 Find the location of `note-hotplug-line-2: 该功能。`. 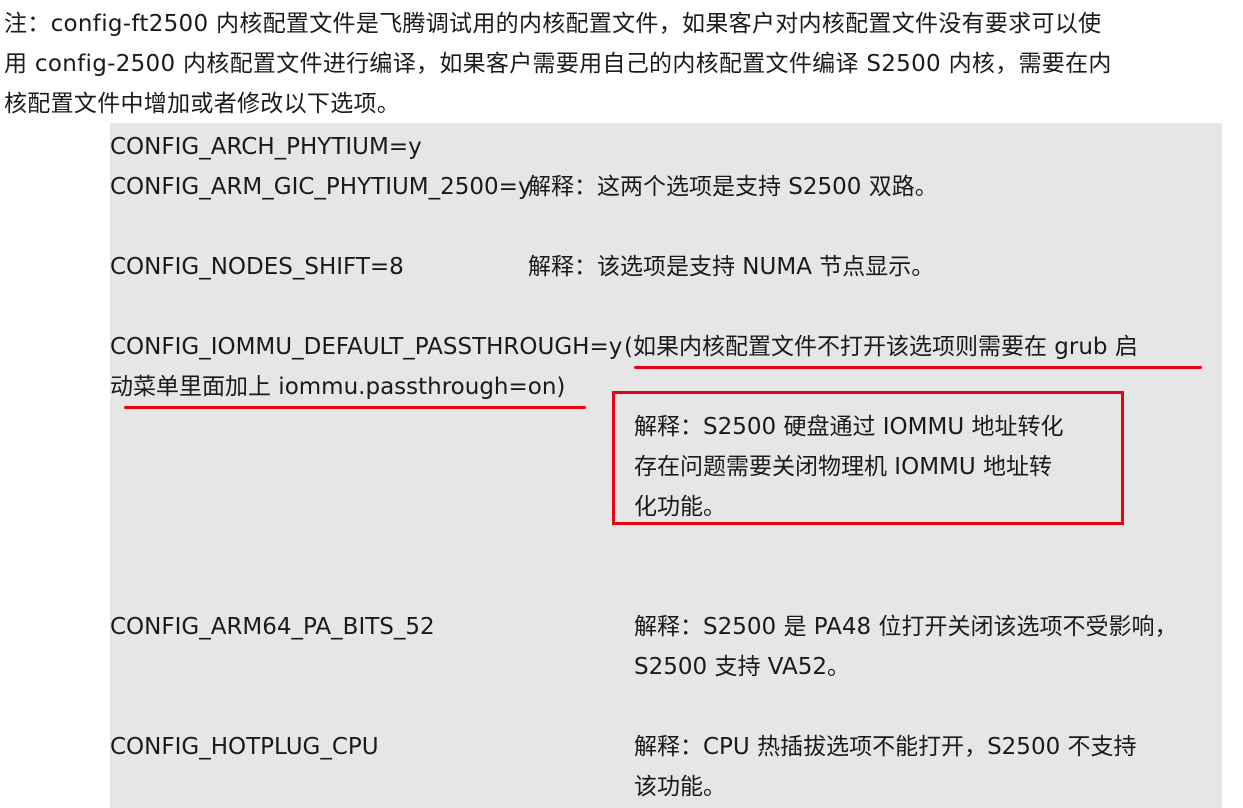

note-hotplug-line-2: 该功能。 is located at coordinates (680, 787).